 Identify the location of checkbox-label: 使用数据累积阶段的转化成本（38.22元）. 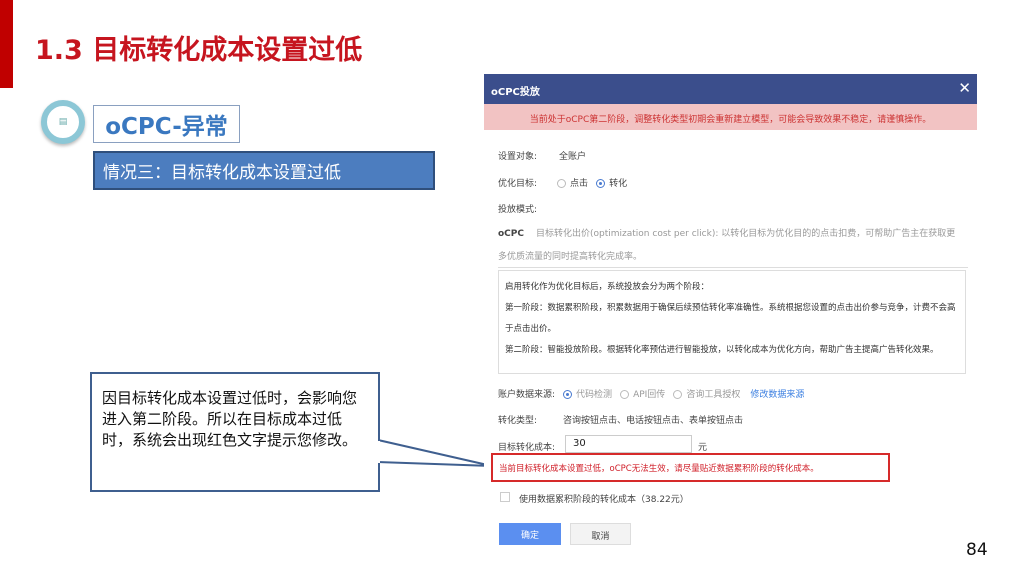
(604, 498).